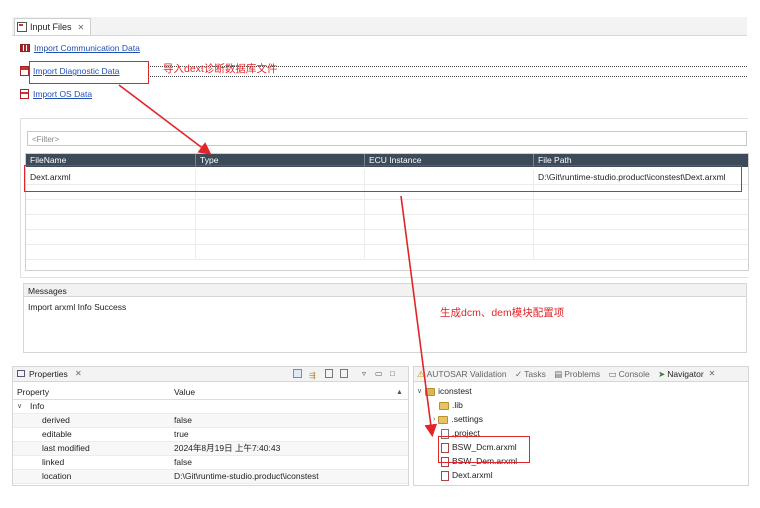 This screenshot has height=508, width=760. What do you see at coordinates (165, 119) in the screenshot?
I see `arrow-to-table` at bounding box center [165, 119].